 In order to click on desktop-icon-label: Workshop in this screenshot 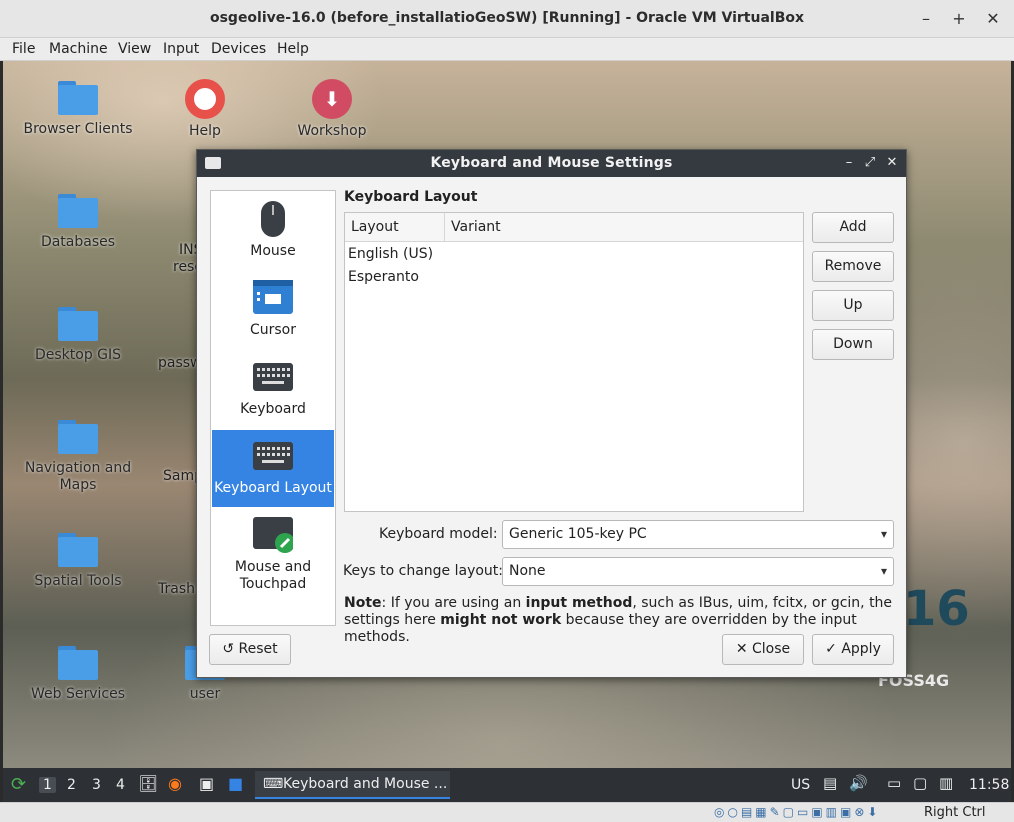, I will do `click(332, 131)`.